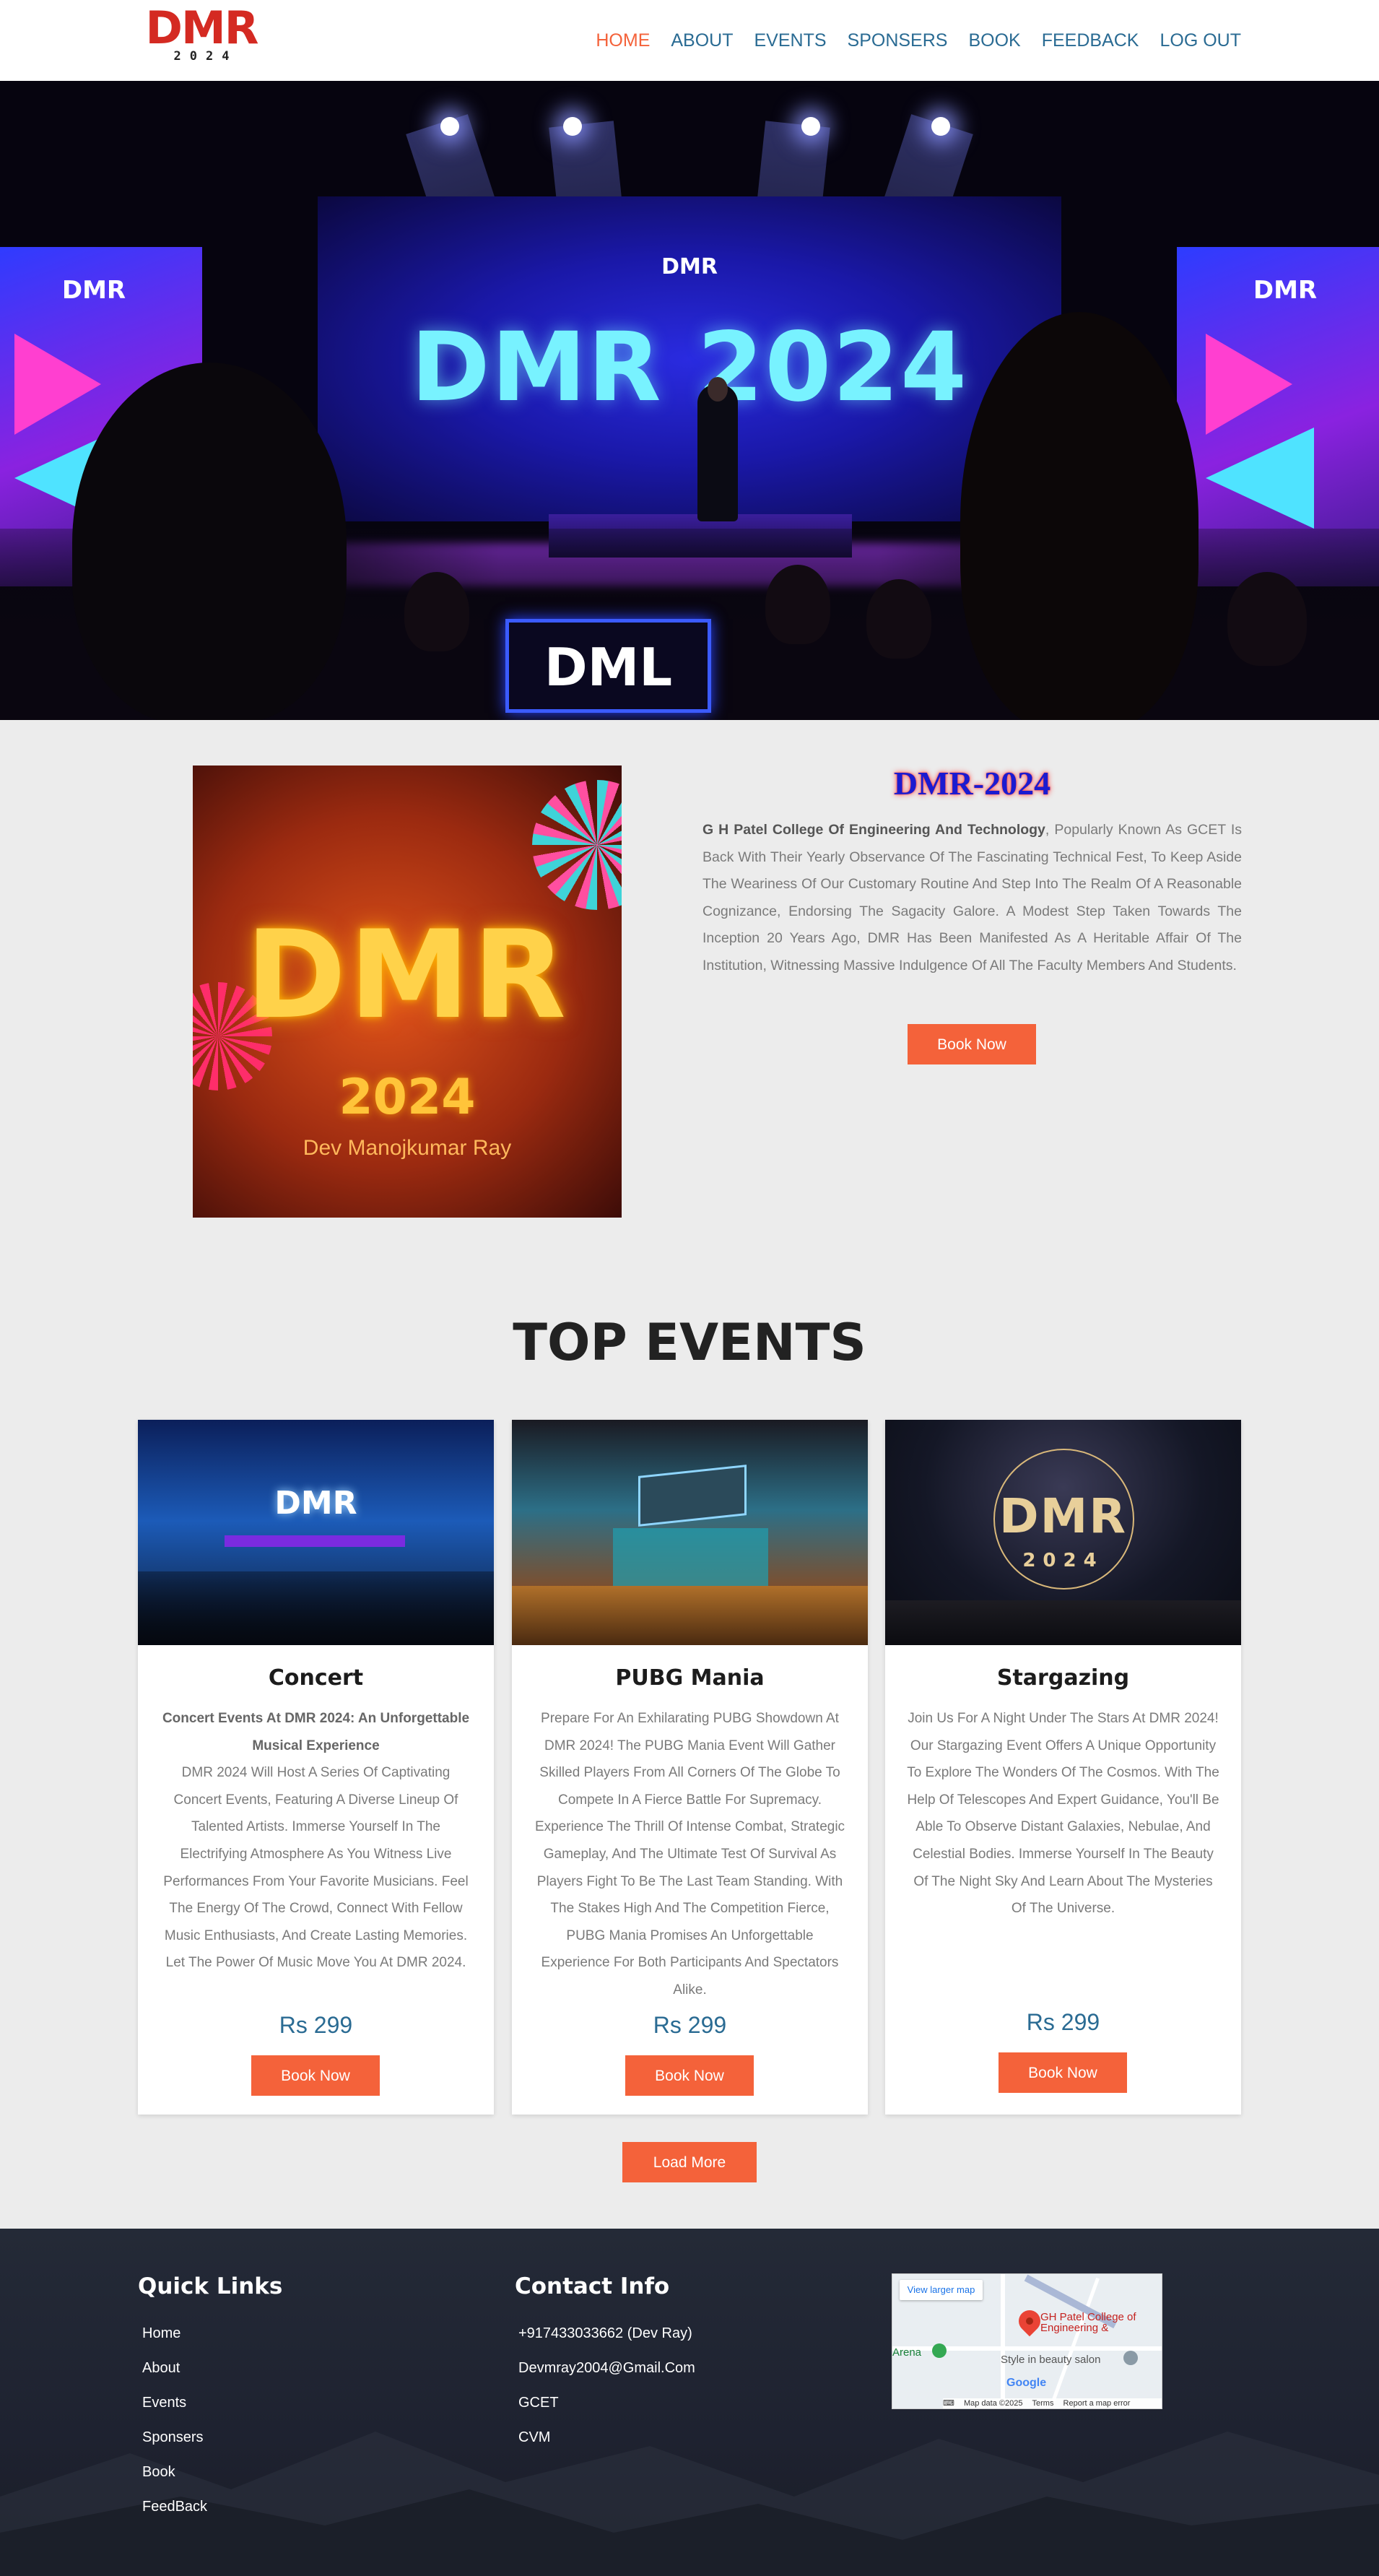  What do you see at coordinates (210, 2286) in the screenshot?
I see `quick-links-title: Quick Links` at bounding box center [210, 2286].